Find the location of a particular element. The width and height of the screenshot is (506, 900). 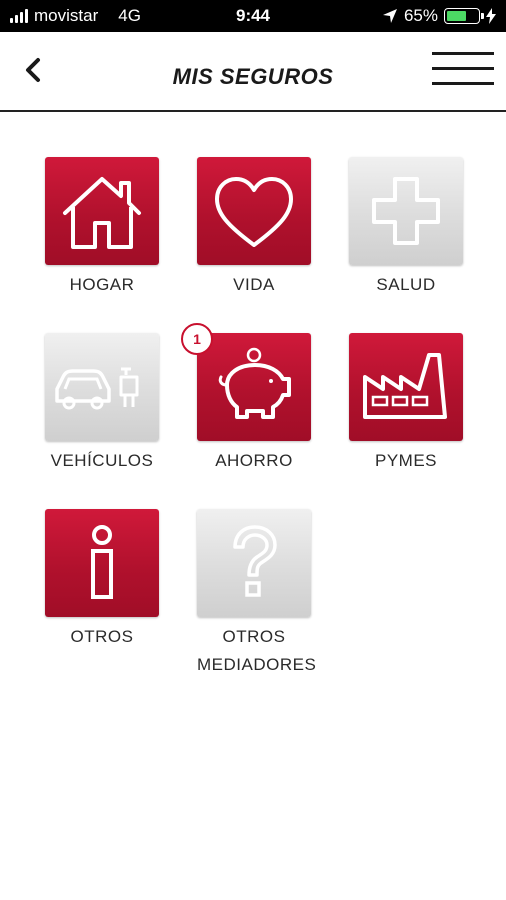

tile-salud-box is located at coordinates (406, 211).